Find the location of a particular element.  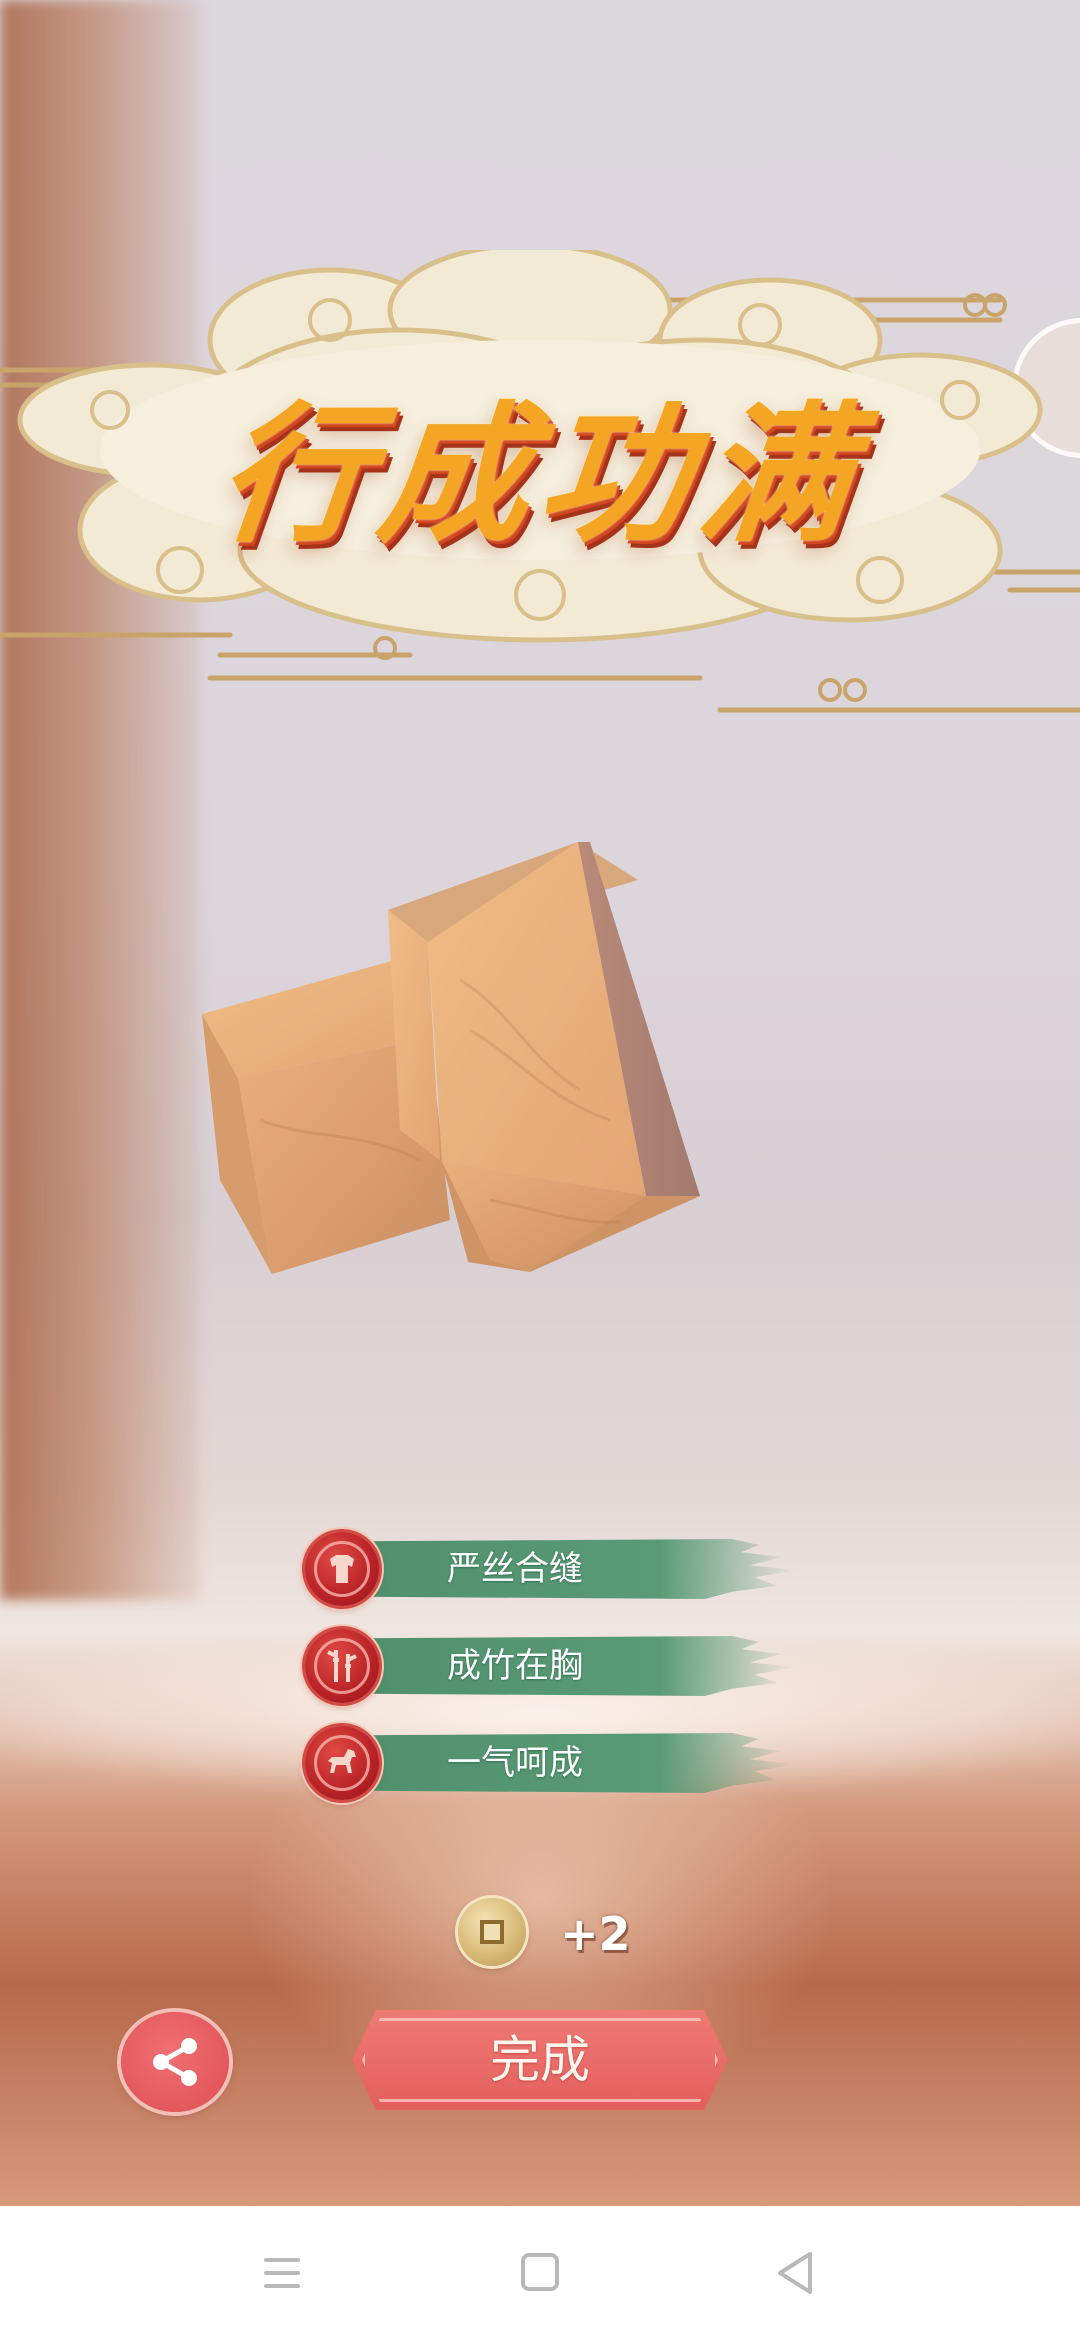

done-button-label: 完成 is located at coordinates (540, 2060).